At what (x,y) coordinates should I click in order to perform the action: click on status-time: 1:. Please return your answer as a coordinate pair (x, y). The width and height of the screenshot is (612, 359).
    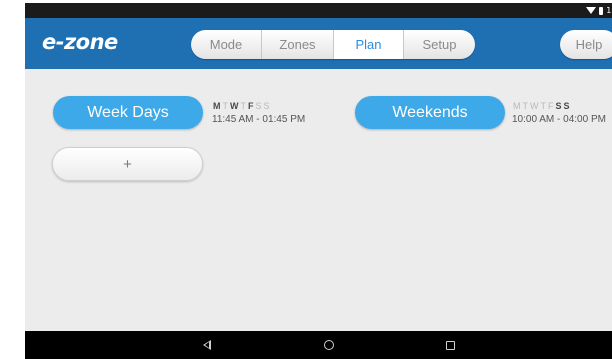
    Looking at the image, I should click on (609, 10).